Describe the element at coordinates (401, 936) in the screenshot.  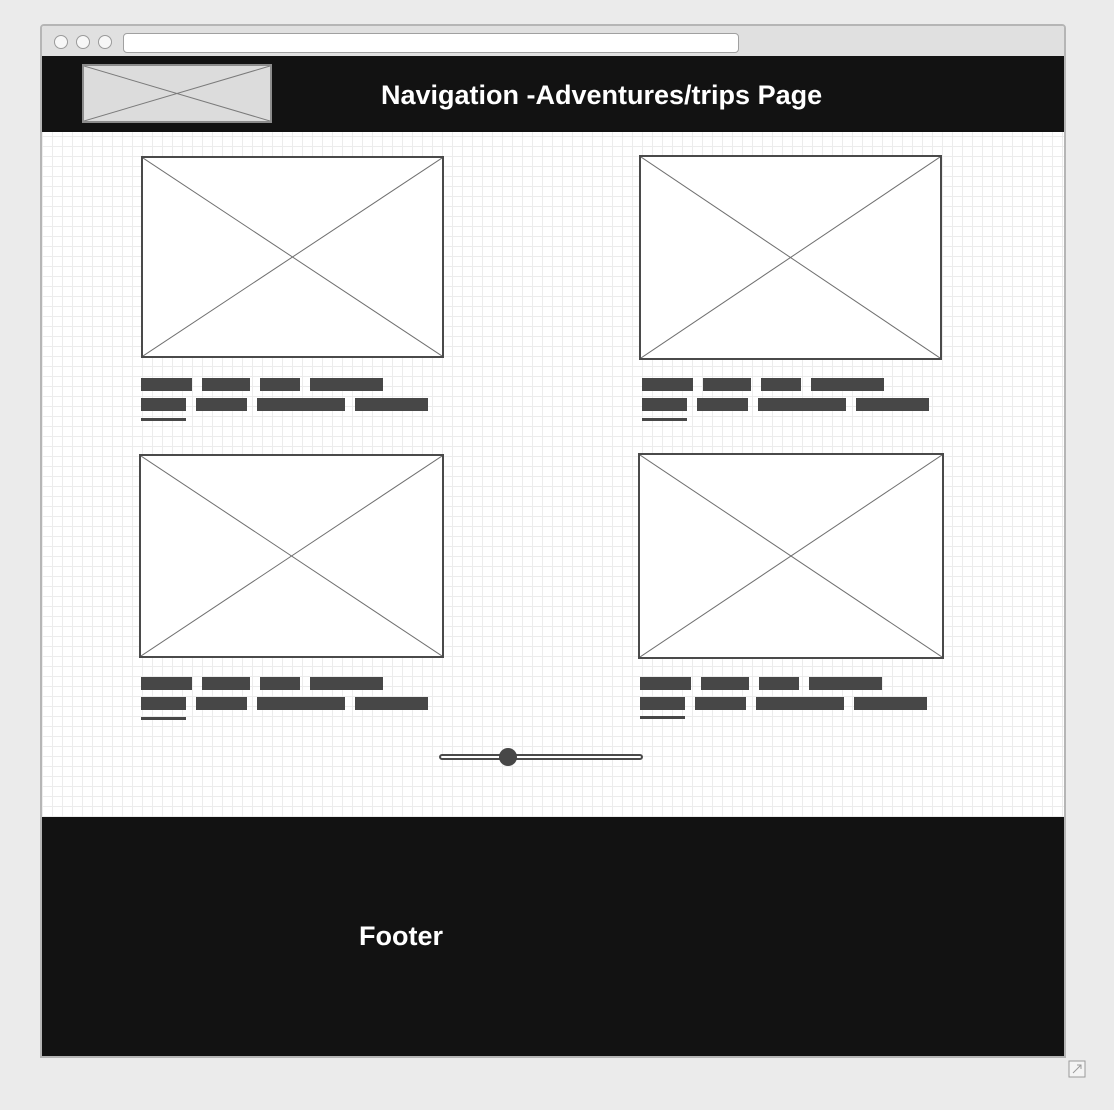
I see `footer-label: Footer` at that location.